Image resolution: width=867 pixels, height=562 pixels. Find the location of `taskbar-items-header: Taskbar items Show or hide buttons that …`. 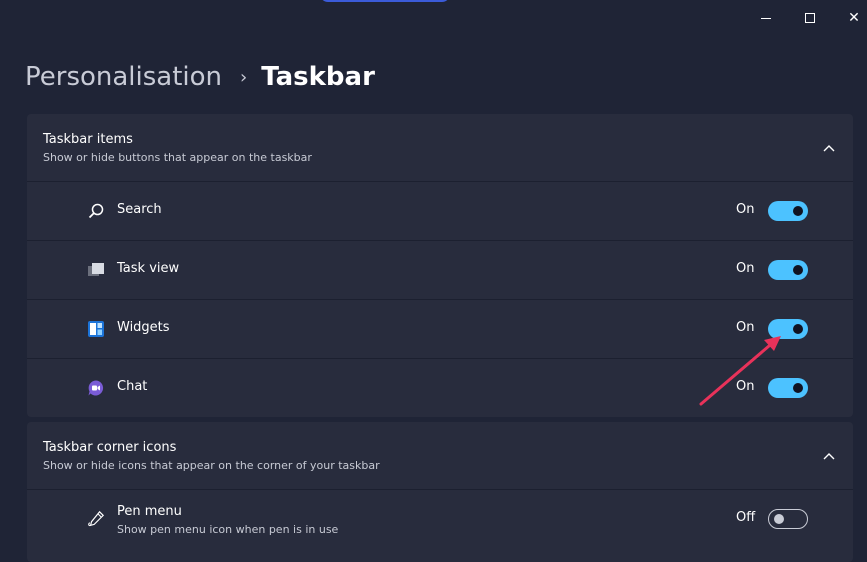

taskbar-items-header: Taskbar items Show or hide buttons that … is located at coordinates (440, 148).